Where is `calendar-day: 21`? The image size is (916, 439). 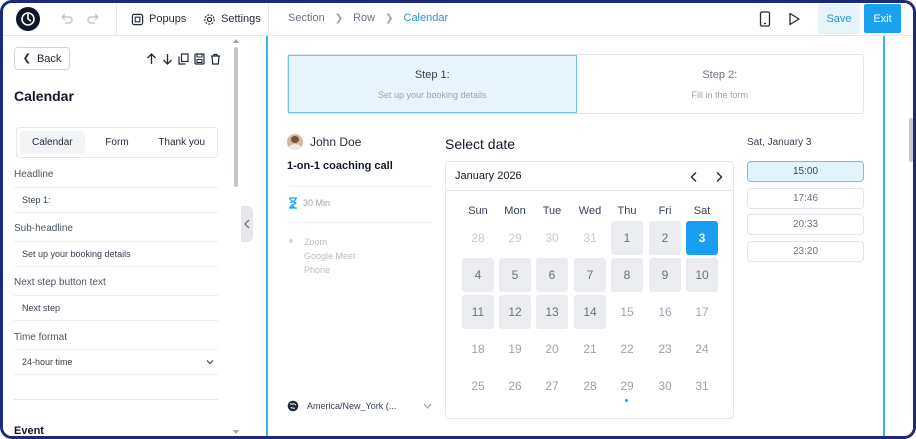 calendar-day: 21 is located at coordinates (590, 349).